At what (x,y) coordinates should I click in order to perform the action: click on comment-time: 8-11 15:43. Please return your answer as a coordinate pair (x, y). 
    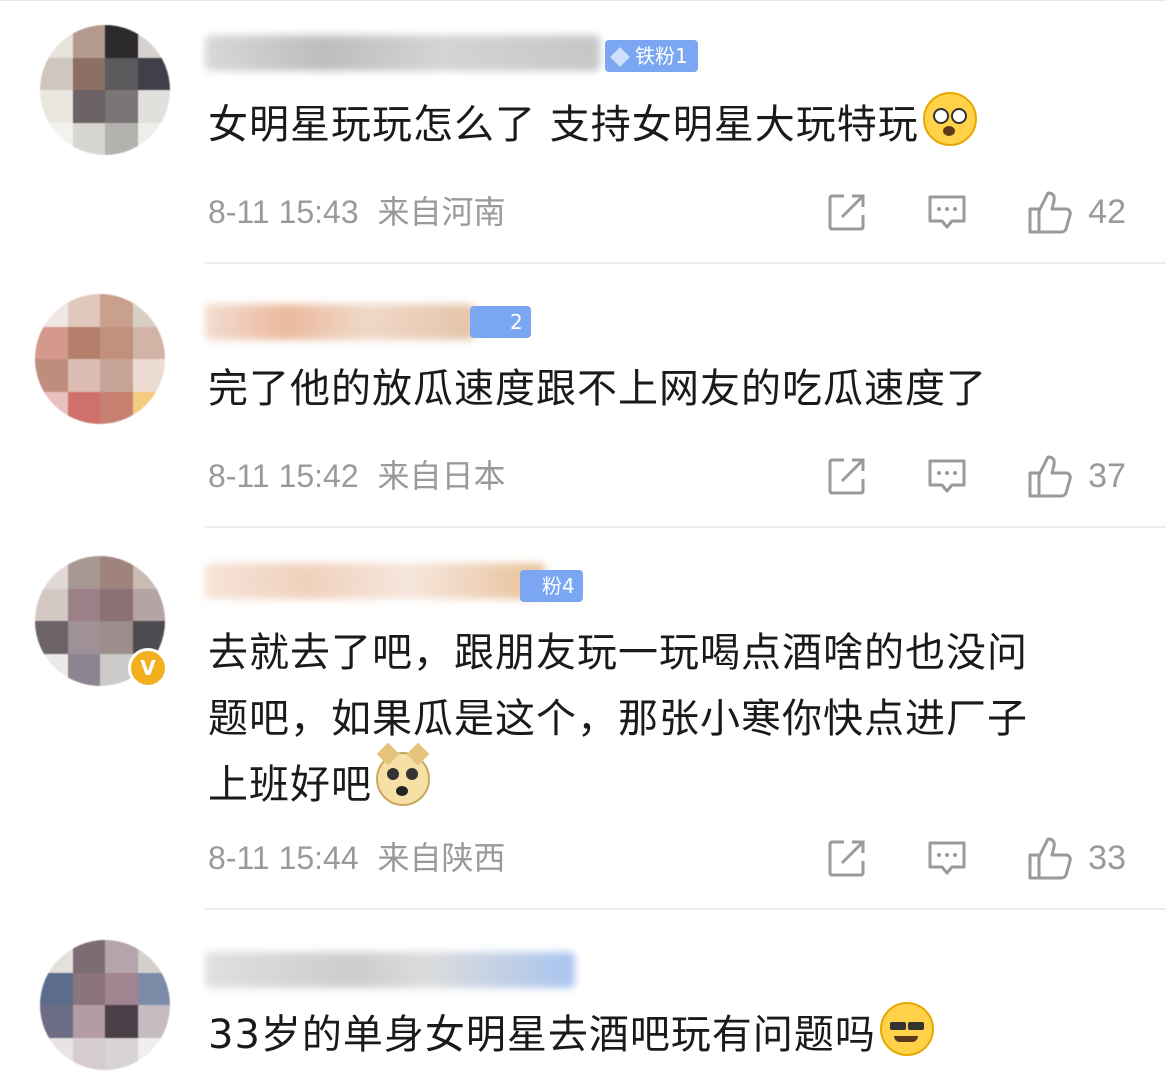
    Looking at the image, I should click on (283, 212).